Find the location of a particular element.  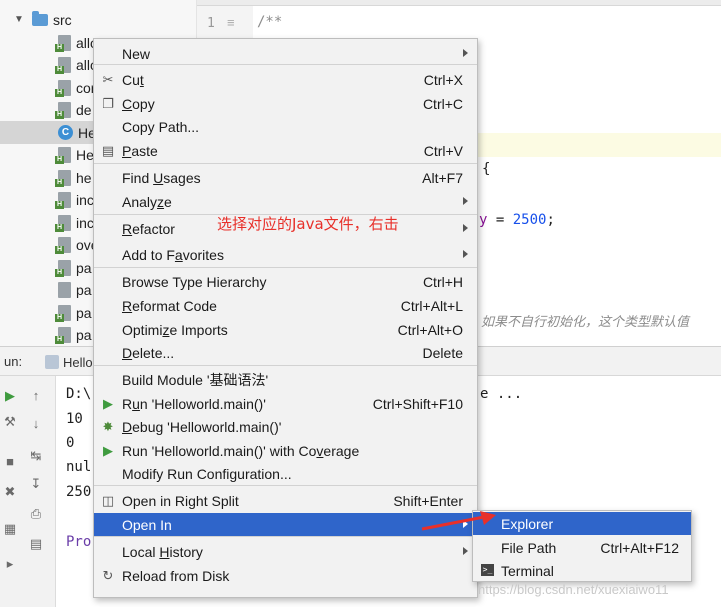

menu-item-label: Run 'Helloworld.main()' with Coverage is located at coordinates (241, 450).